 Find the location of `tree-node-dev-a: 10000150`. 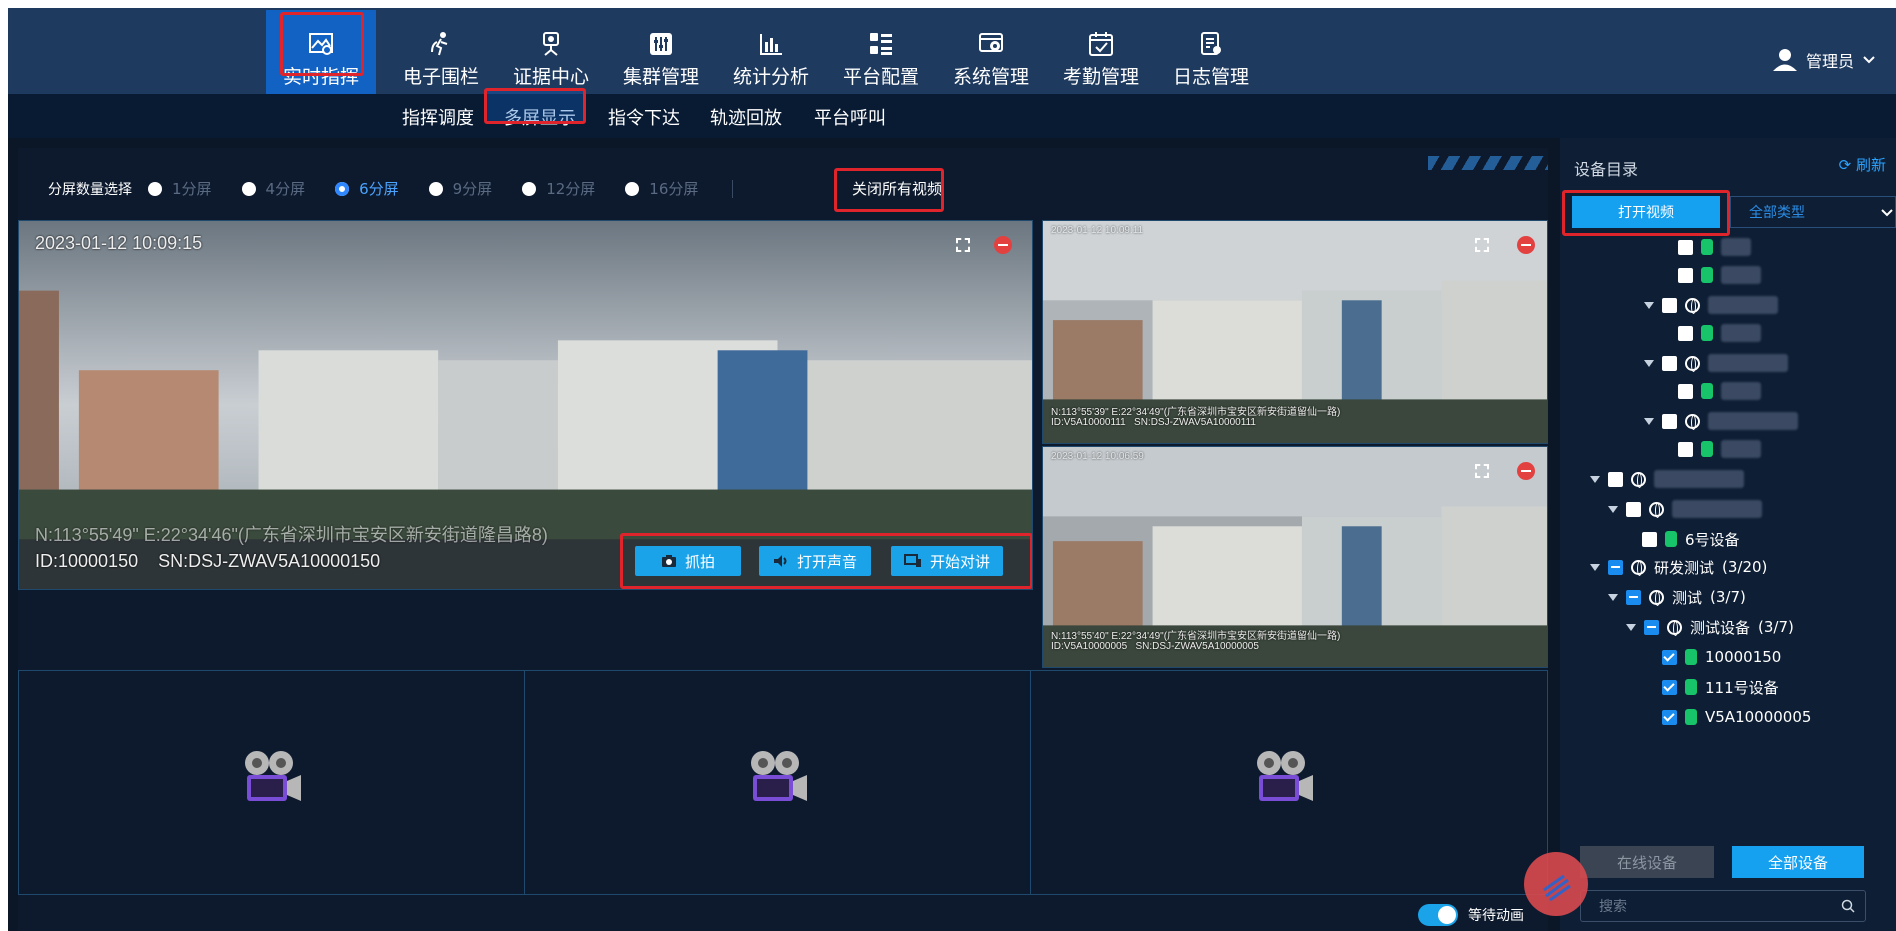

tree-node-dev-a: 10000150 is located at coordinates (1721, 657).